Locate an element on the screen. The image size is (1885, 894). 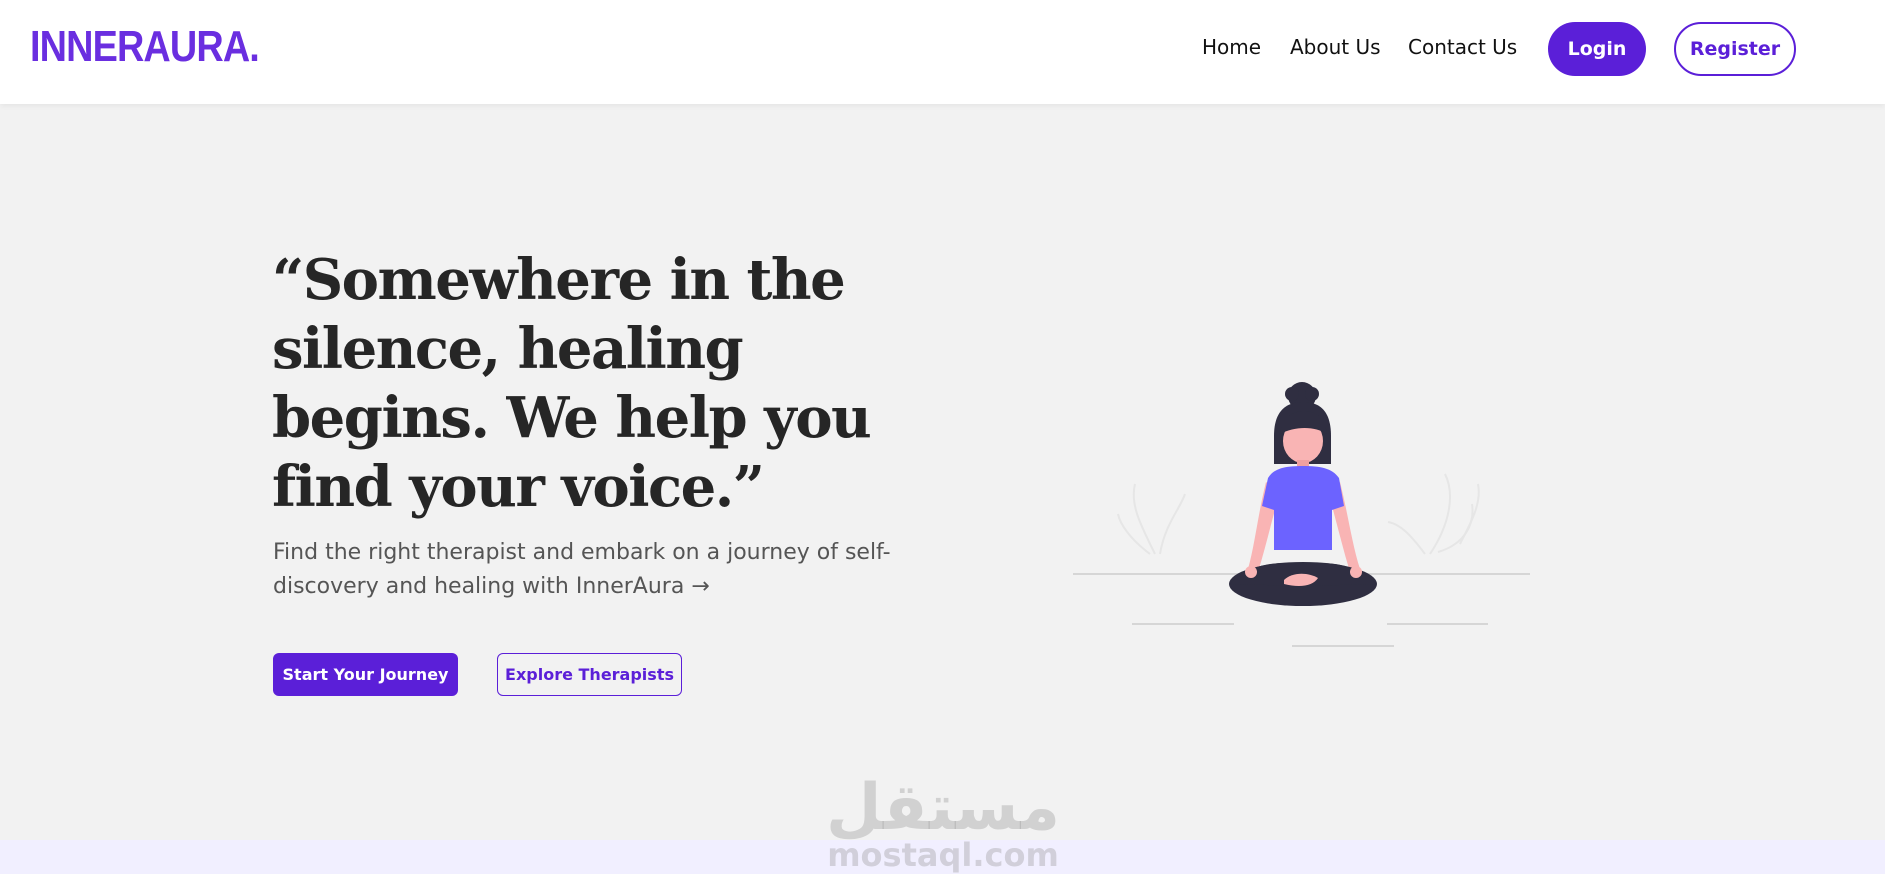
site-logo: INNERAURA. is located at coordinates (145, 47).